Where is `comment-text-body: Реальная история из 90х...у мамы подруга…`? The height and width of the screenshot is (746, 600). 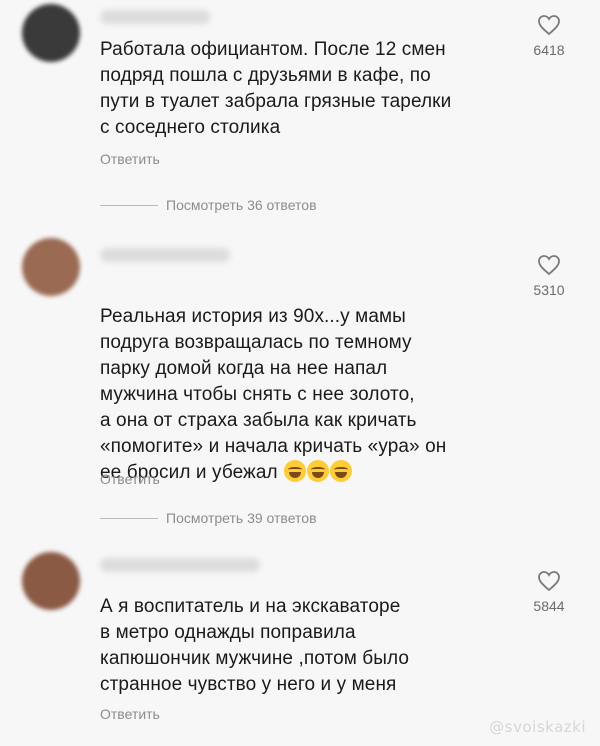 comment-text-body: Реальная история из 90х...у мамы подруга… is located at coordinates (273, 394).